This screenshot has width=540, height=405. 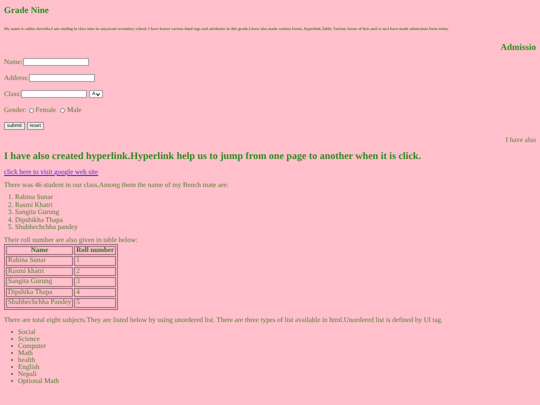 I want to click on section-heading: I have also created hyperlink.Hyperlink help us to jump from one page to another when it is click., so click(x=213, y=157).